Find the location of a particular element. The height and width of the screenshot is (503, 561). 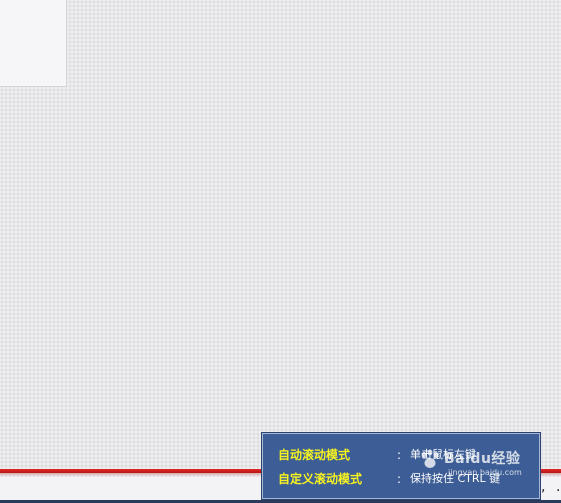

custom-scroll-description: 保持按住 CTRL 键 is located at coordinates (455, 478).